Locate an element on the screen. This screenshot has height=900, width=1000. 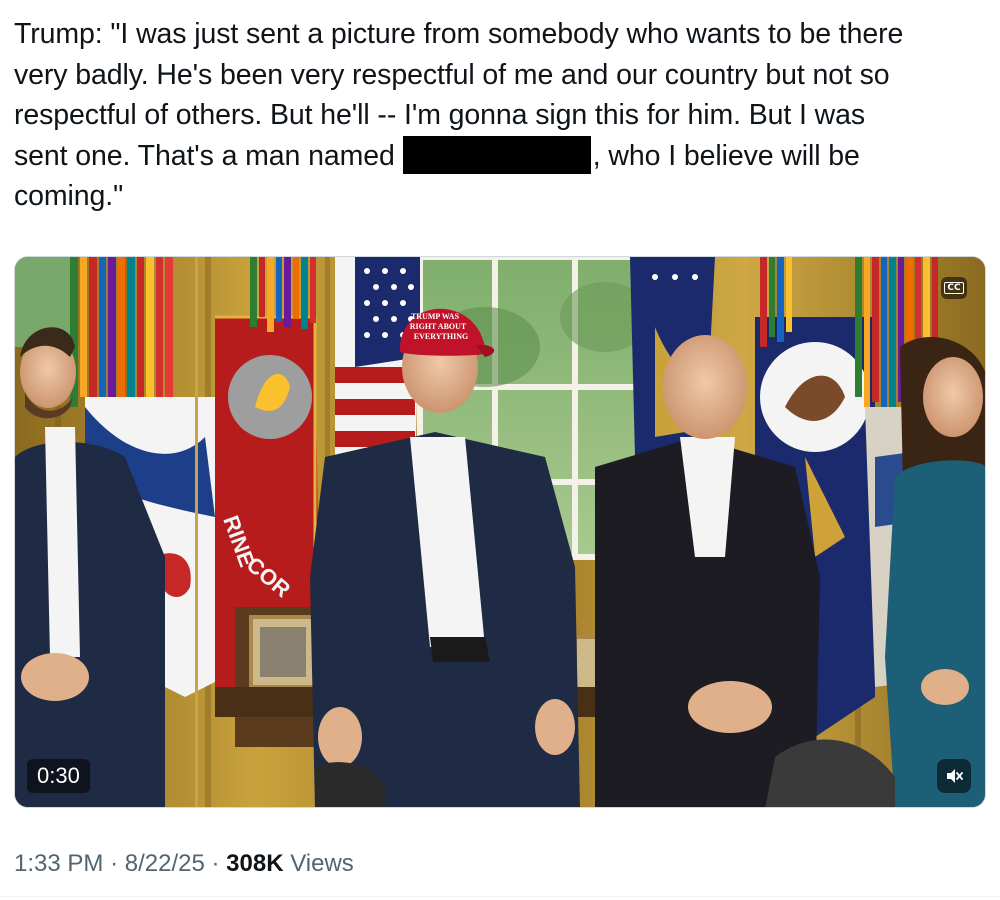
tweet-date: 8/22/25 is located at coordinates (165, 863).